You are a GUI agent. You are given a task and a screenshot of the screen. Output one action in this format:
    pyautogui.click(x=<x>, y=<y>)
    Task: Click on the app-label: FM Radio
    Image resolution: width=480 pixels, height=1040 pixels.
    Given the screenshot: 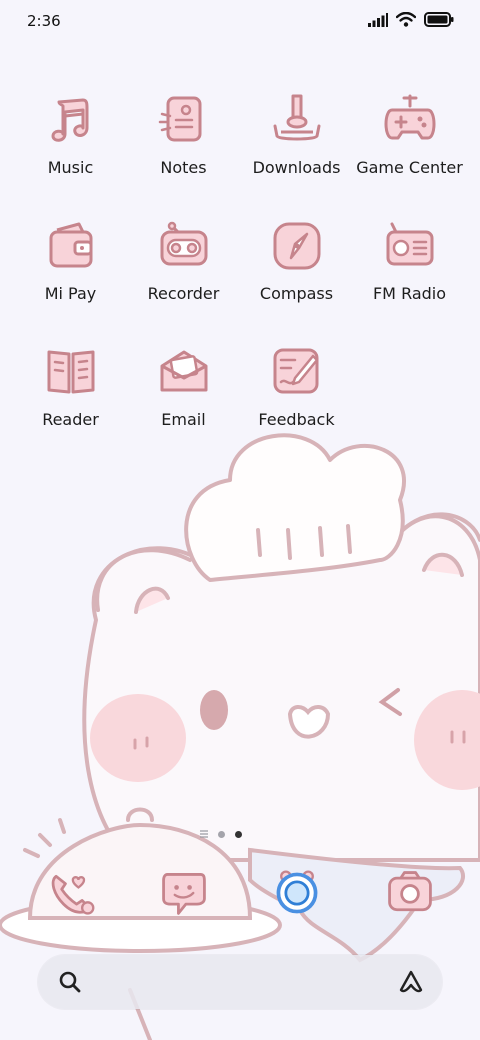 What is the action you would take?
    pyautogui.click(x=409, y=293)
    